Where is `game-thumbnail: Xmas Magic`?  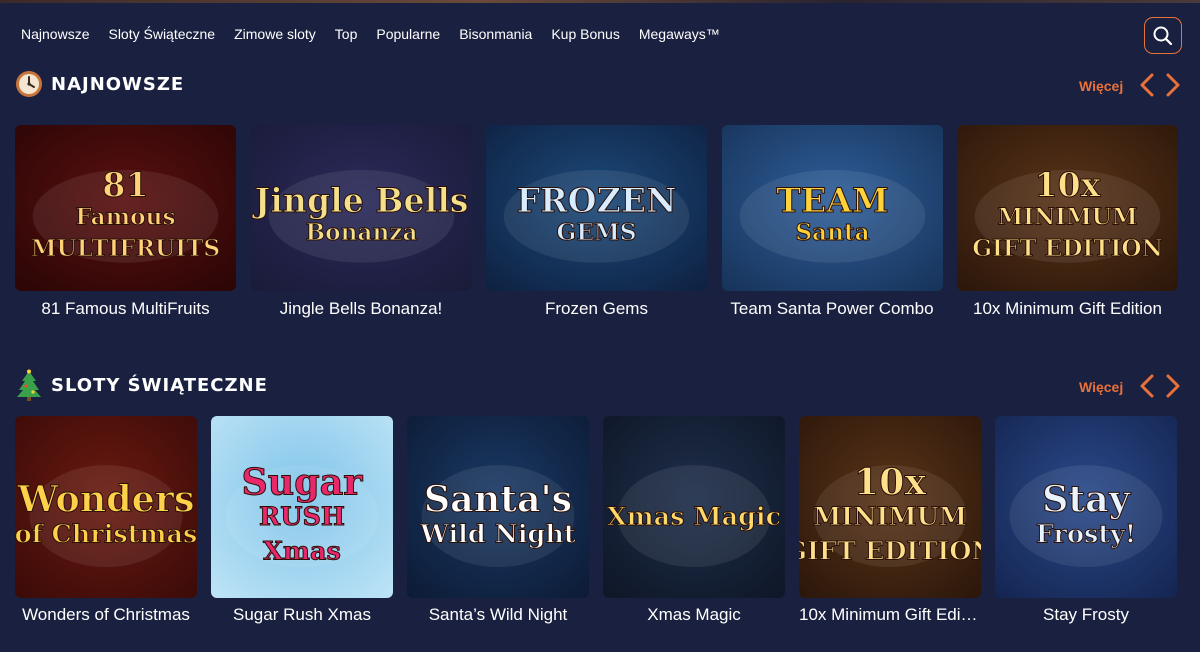 game-thumbnail: Xmas Magic is located at coordinates (694, 507).